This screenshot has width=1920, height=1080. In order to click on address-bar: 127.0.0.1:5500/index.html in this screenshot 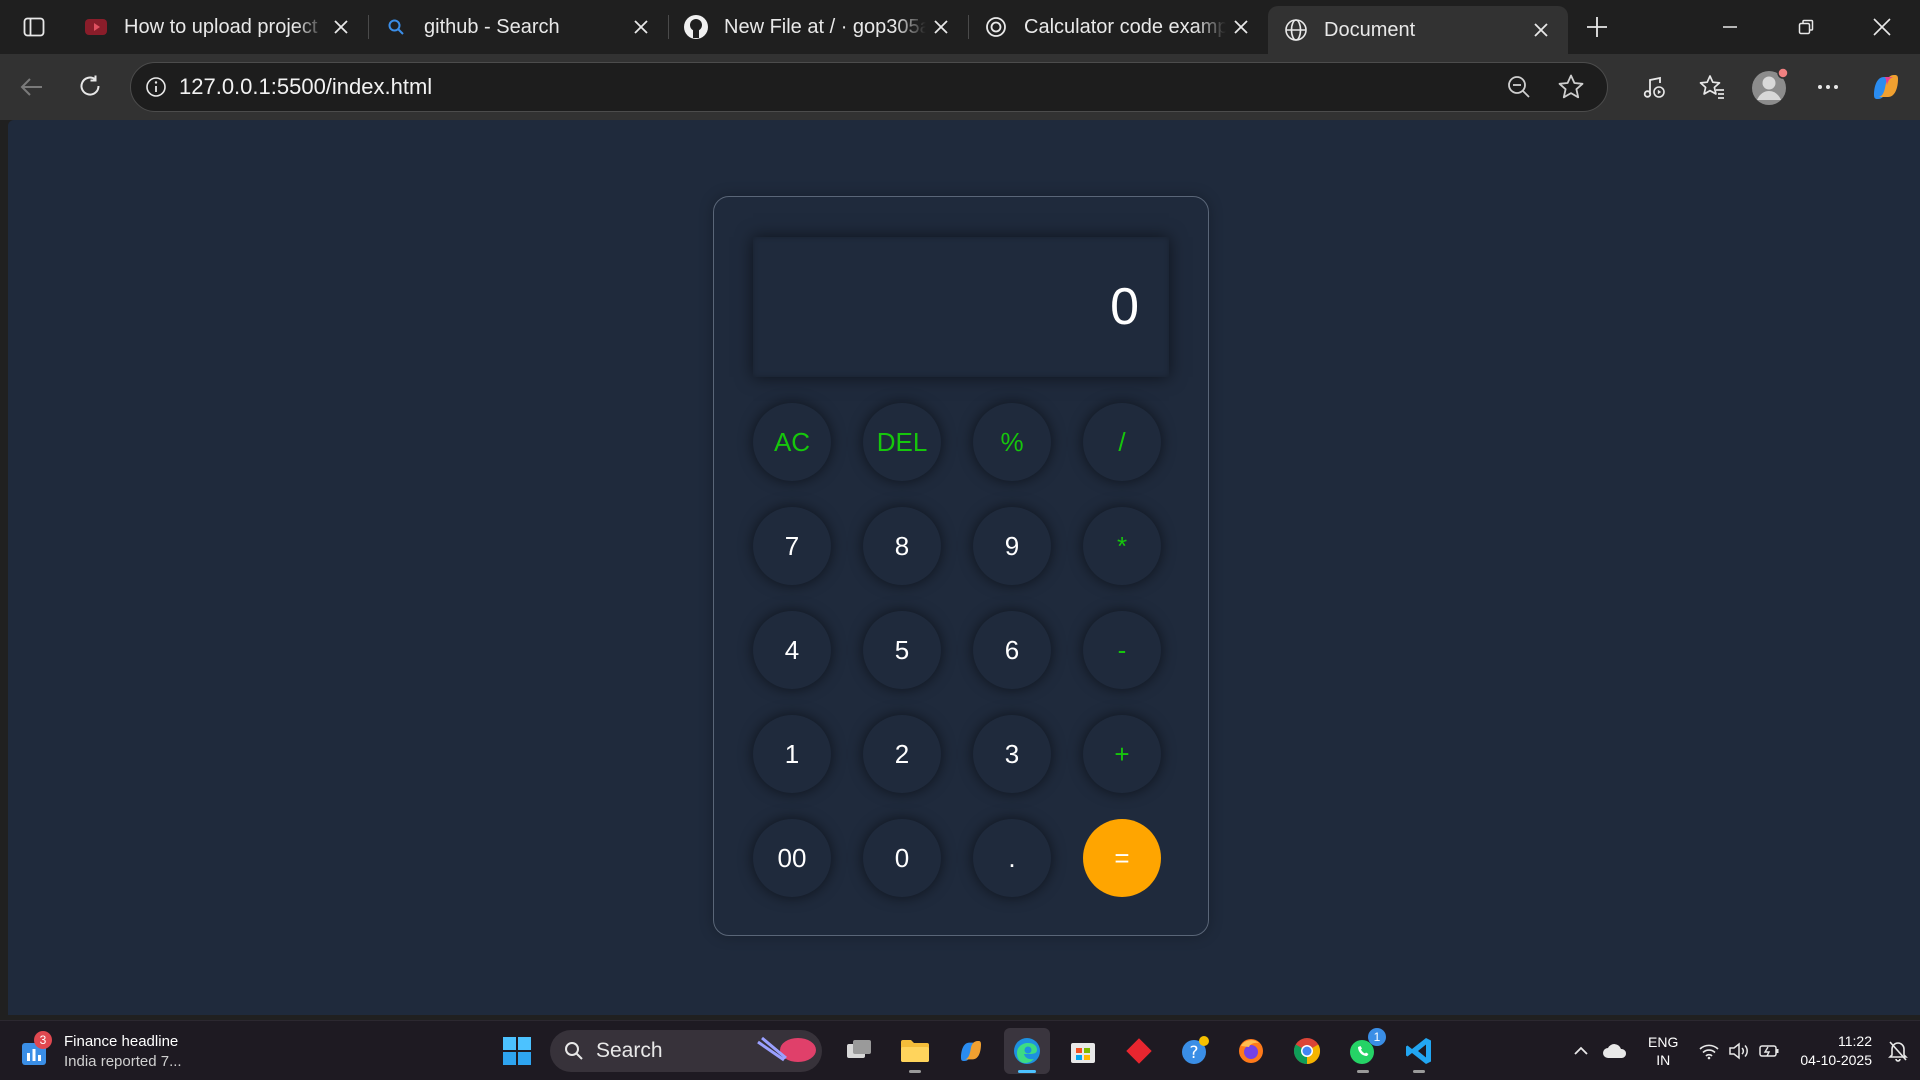, I will do `click(869, 87)`.